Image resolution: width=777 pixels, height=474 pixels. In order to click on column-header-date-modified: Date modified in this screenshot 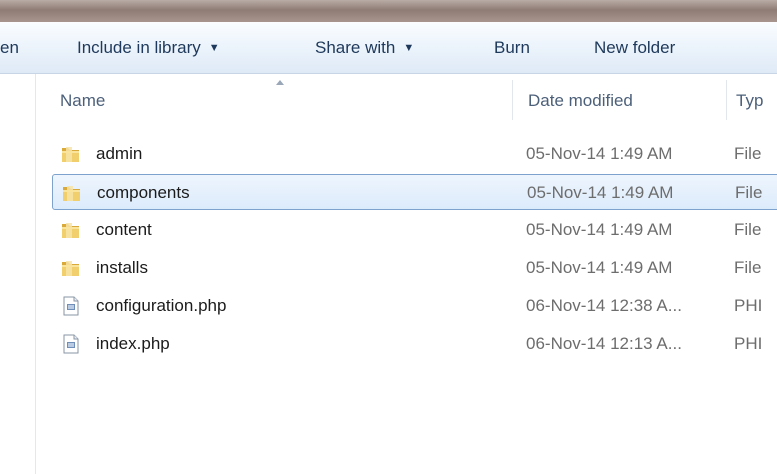, I will do `click(580, 100)`.